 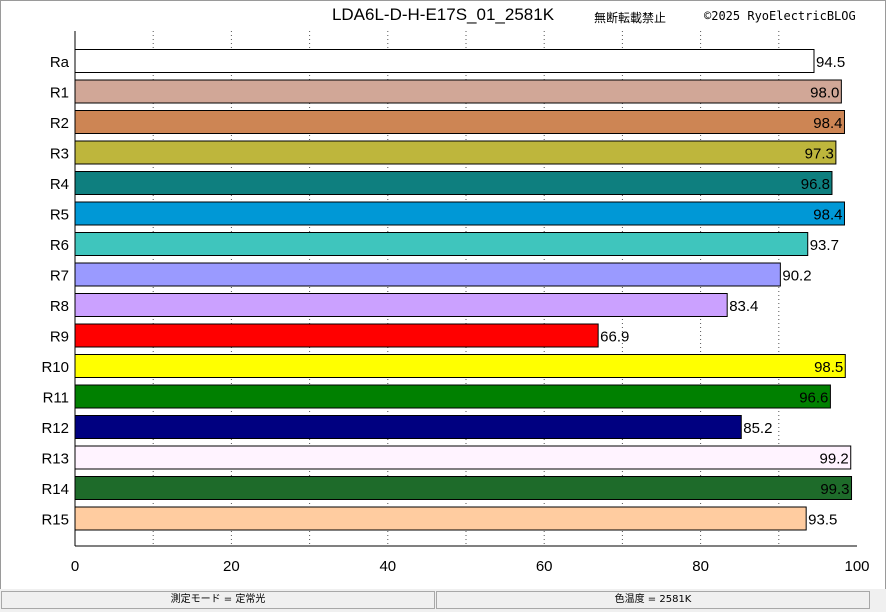 What do you see at coordinates (819, 154) in the screenshot?
I see `value-label: 97.3` at bounding box center [819, 154].